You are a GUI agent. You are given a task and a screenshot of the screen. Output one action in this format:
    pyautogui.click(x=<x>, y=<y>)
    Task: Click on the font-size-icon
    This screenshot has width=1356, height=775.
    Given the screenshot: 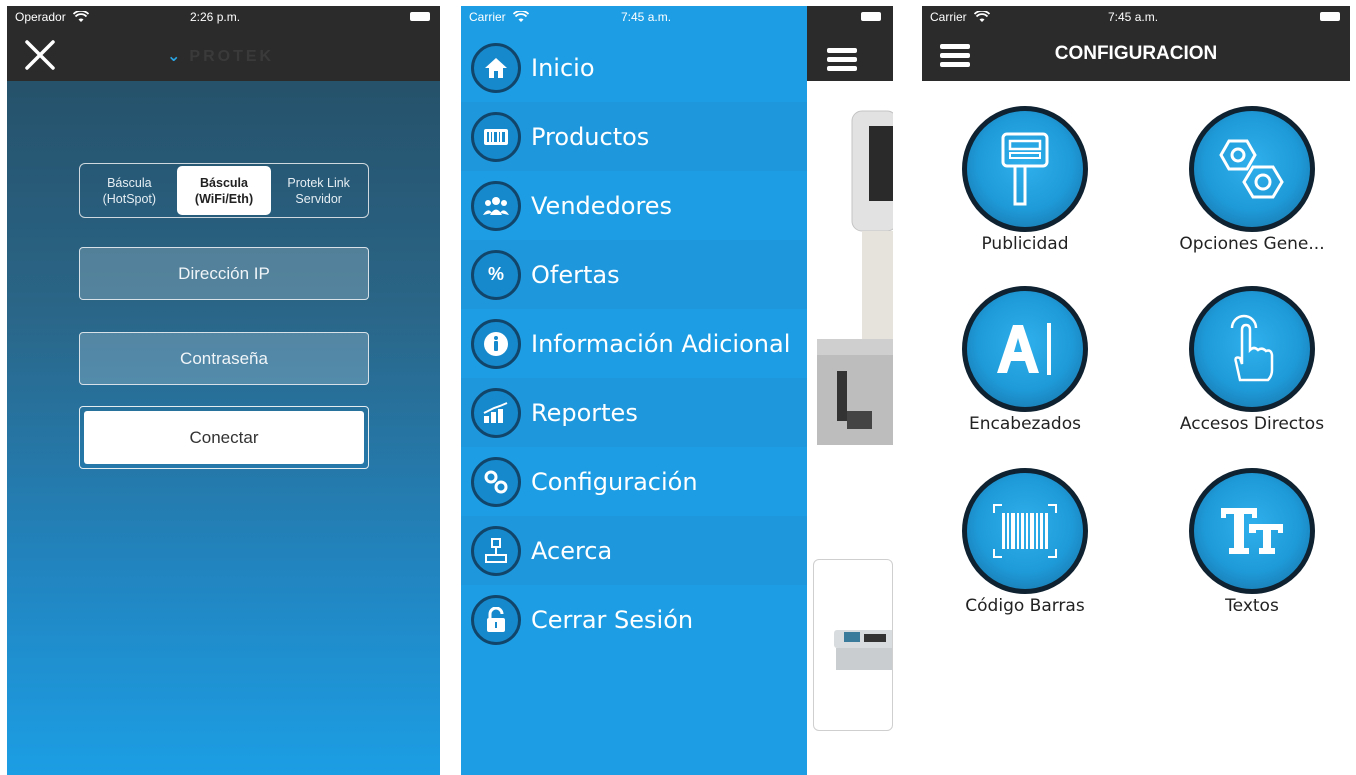 What is the action you would take?
    pyautogui.click(x=1252, y=531)
    